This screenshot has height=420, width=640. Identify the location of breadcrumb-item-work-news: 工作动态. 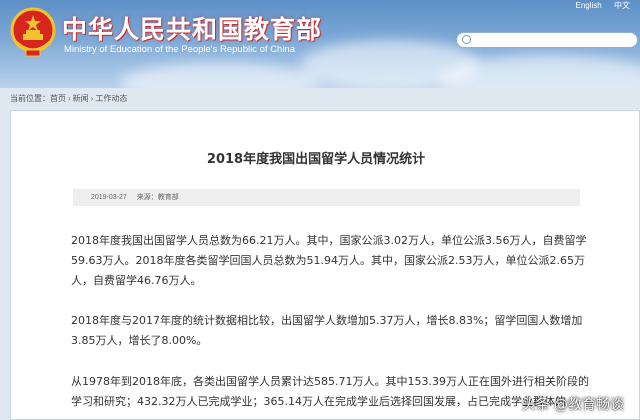
(111, 98).